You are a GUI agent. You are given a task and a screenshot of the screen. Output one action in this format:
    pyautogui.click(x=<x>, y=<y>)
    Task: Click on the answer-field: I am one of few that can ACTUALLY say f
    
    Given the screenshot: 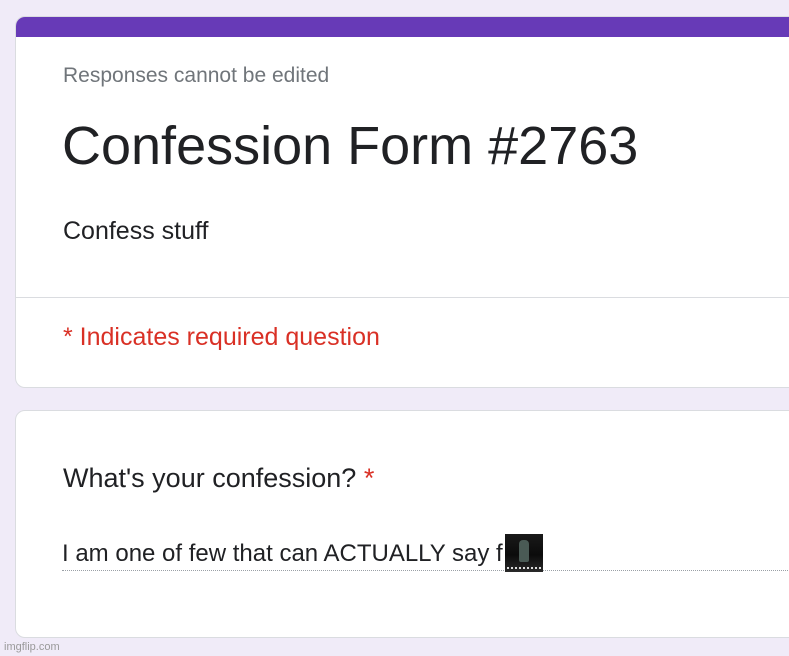 What is the action you would take?
    pyautogui.click(x=425, y=550)
    